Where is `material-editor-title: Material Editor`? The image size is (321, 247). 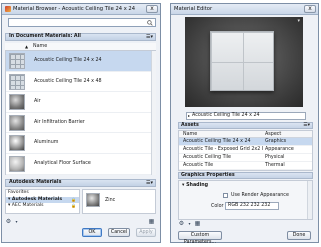
material-editor-title: Material Editor is located at coordinates (193, 9).